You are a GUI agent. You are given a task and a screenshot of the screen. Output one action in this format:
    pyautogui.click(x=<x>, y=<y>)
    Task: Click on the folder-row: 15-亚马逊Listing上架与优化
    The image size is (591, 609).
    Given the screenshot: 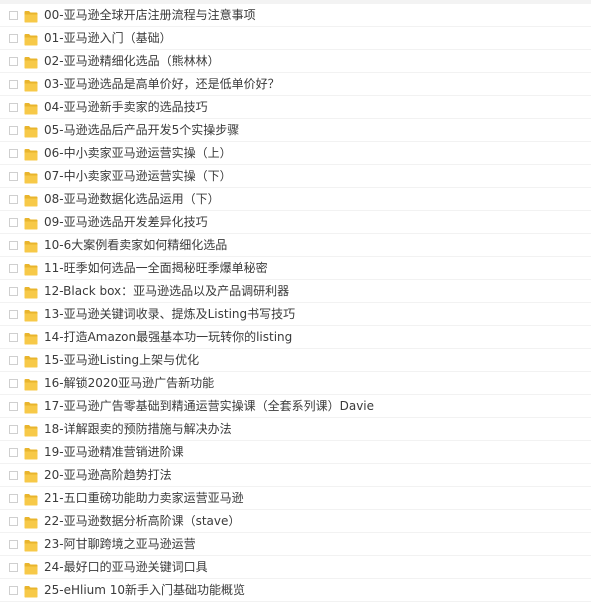 What is the action you would take?
    pyautogui.click(x=295, y=360)
    